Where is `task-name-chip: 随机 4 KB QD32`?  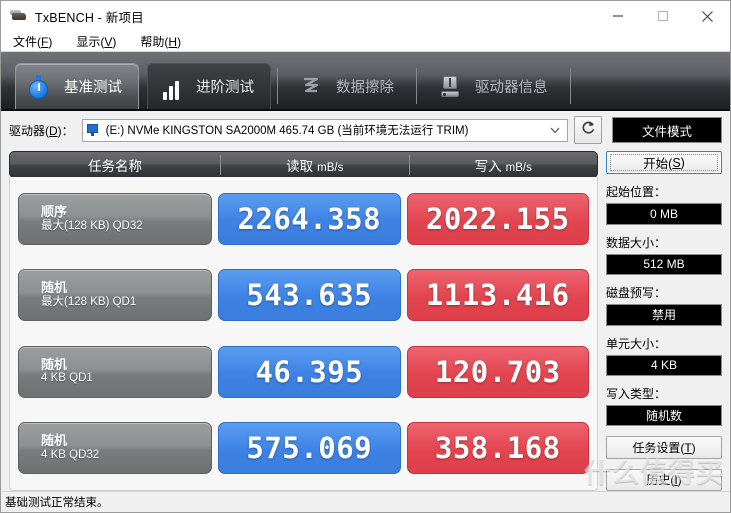 task-name-chip: 随机 4 KB QD32 is located at coordinates (115, 447).